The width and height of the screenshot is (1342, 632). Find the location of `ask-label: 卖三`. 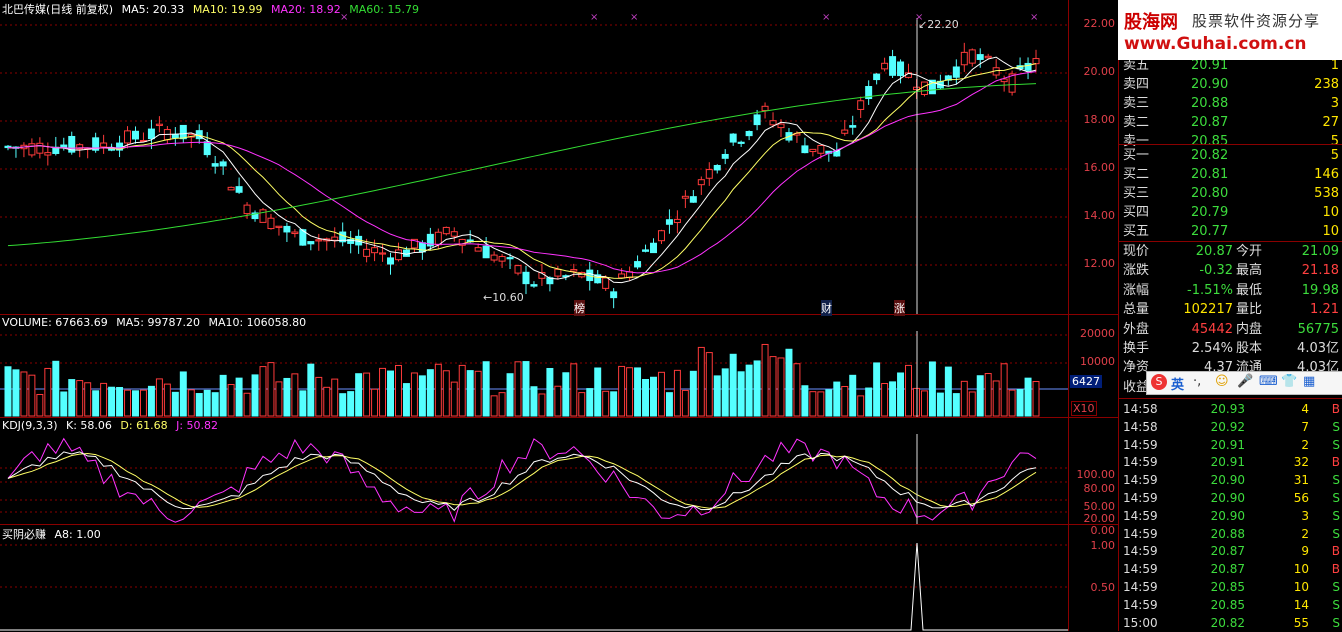

ask-label: 卖三 is located at coordinates (1136, 103).